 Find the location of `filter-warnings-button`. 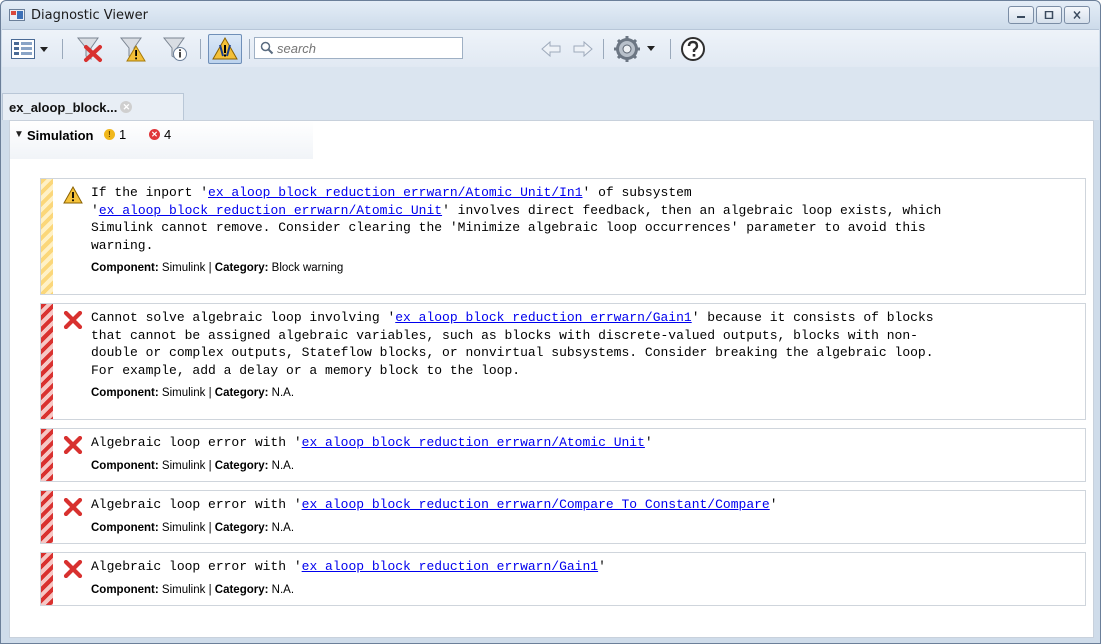

filter-warnings-button is located at coordinates (132, 49).